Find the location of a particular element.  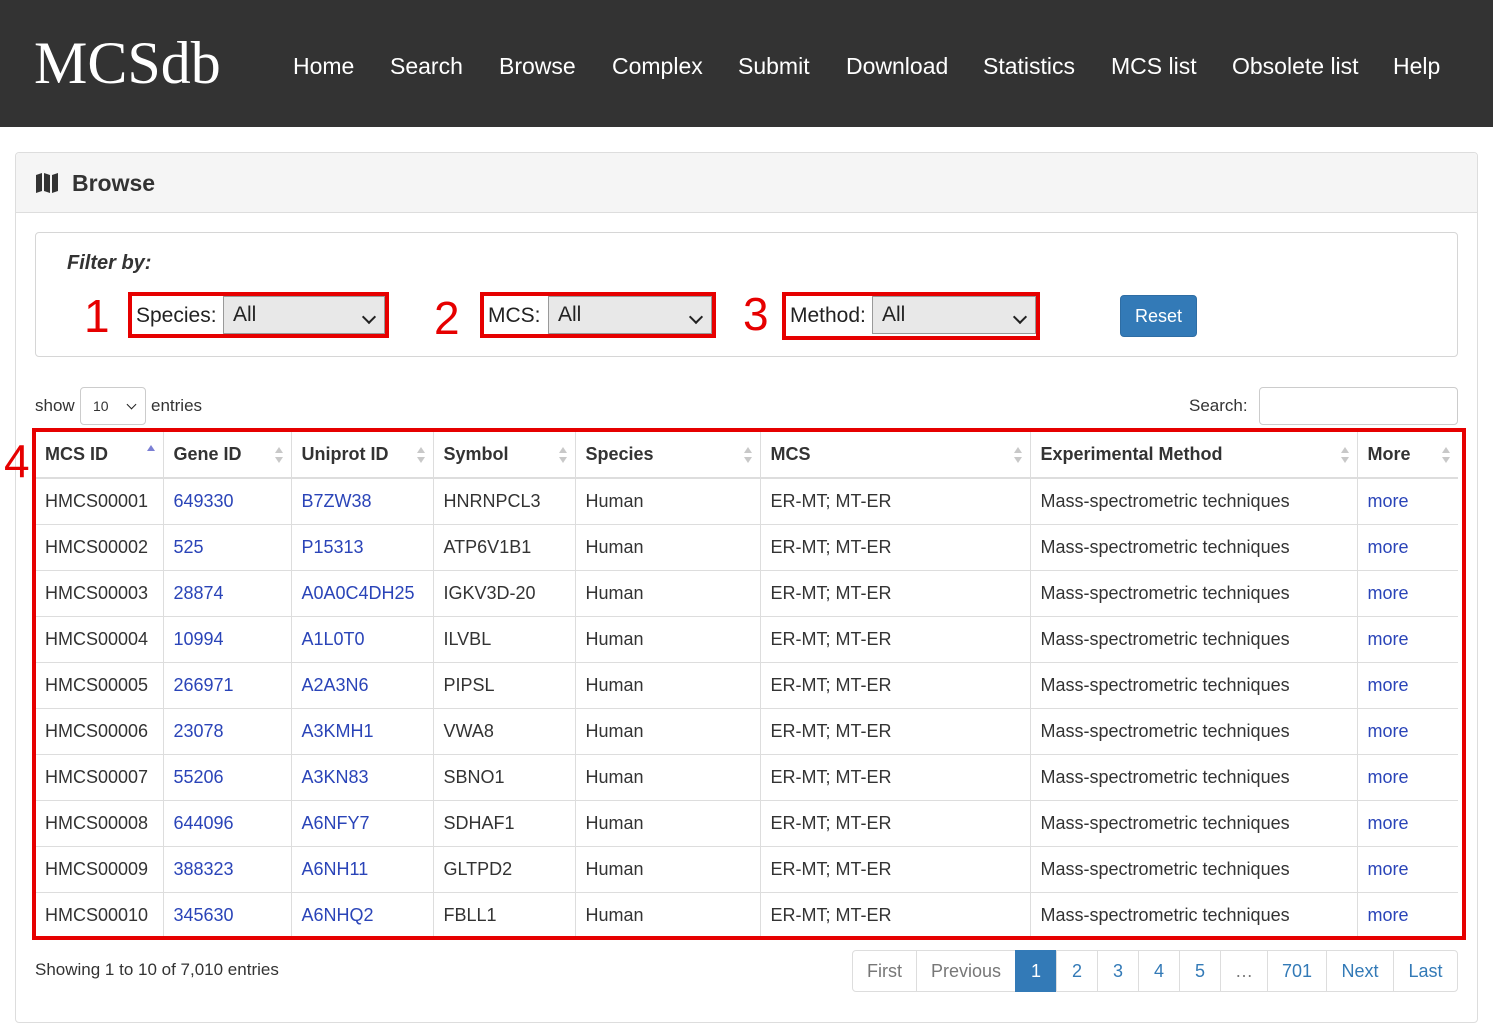

cell-mcs-id: HMCS00008 is located at coordinates (99, 822).